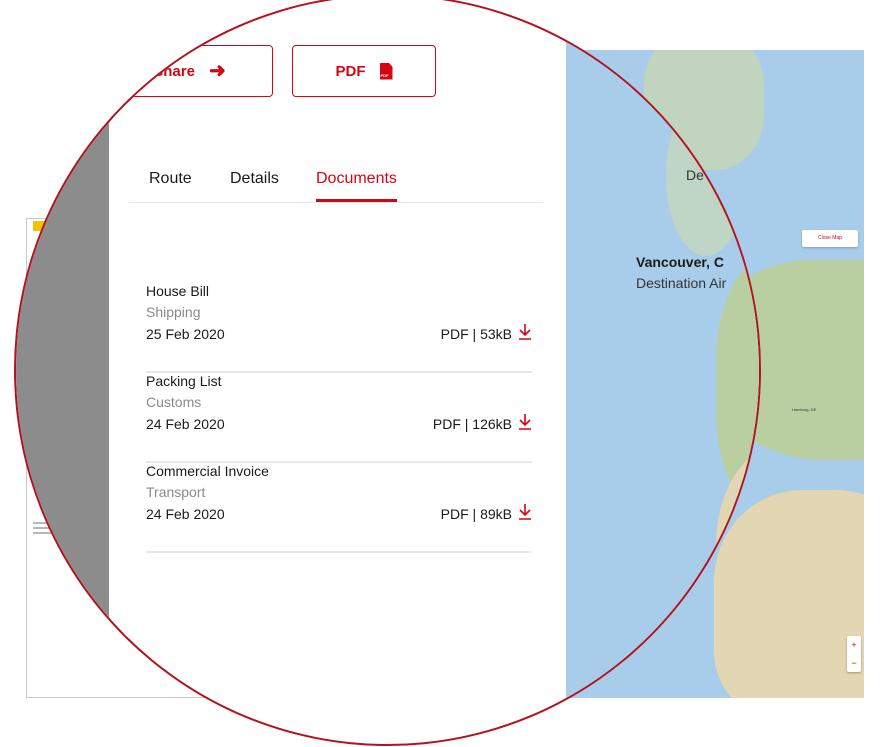 This screenshot has height=747, width=885. I want to click on destination-city: Vancouver, C, so click(680, 262).